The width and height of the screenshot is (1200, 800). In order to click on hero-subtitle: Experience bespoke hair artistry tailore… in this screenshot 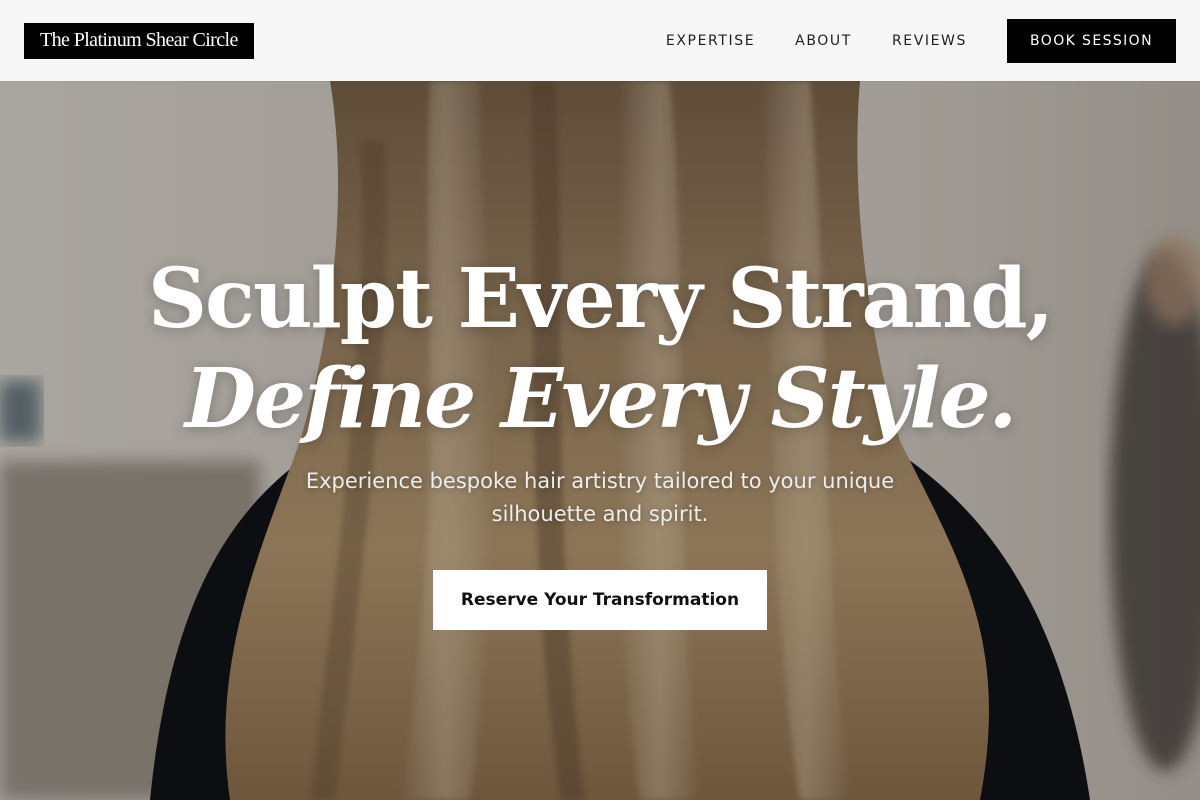, I will do `click(600, 497)`.